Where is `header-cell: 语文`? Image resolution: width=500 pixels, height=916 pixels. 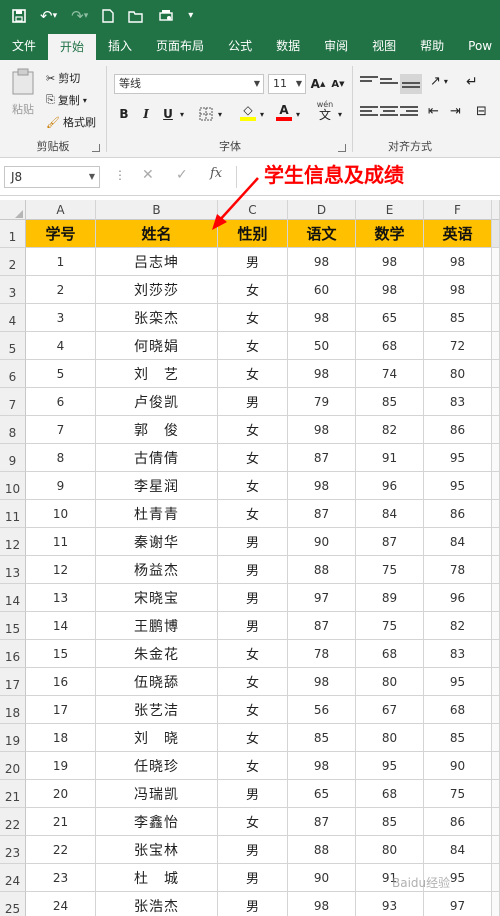
header-cell: 语文 is located at coordinates (322, 234).